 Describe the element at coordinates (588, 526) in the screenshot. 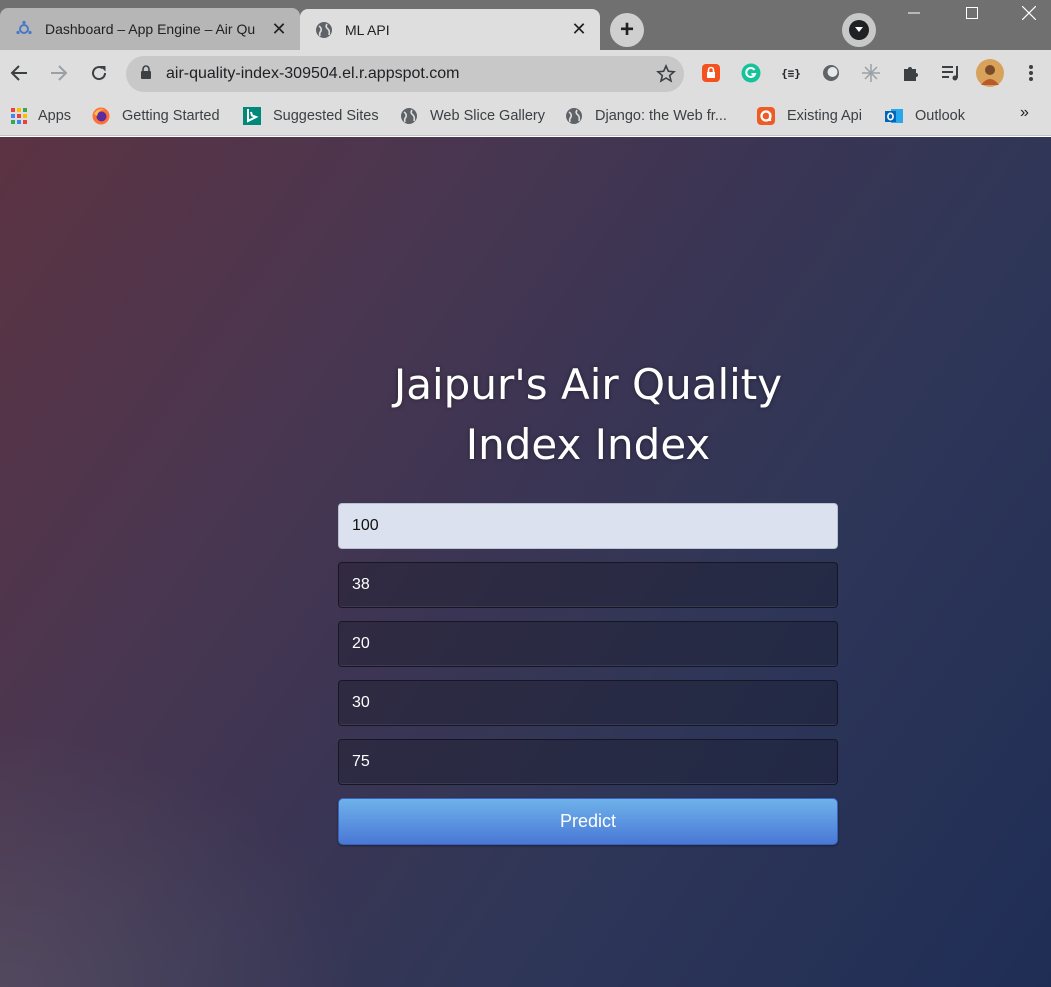

I see `input-field-1: 100` at that location.